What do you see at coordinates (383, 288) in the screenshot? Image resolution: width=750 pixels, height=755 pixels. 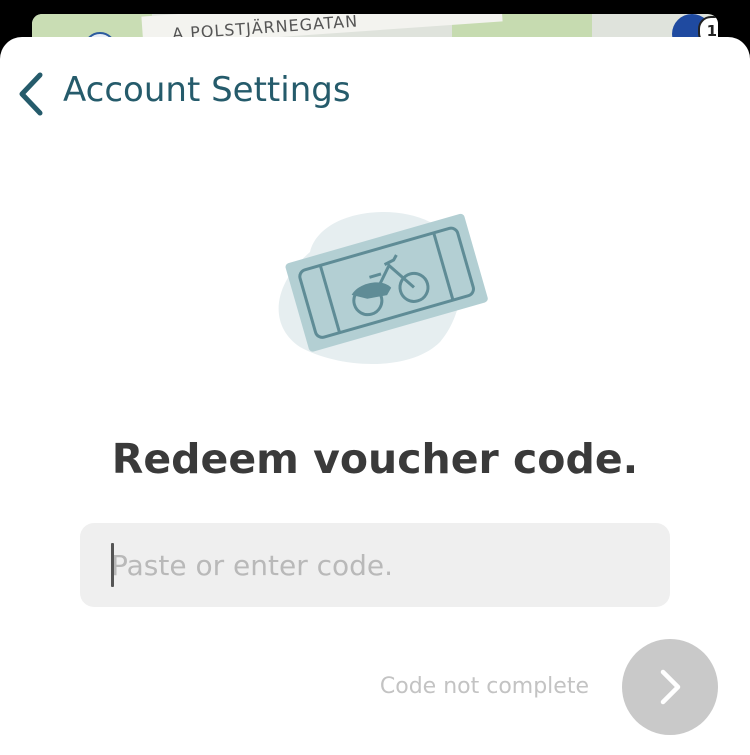 I see `bike-voucher-ticket-icon` at bounding box center [383, 288].